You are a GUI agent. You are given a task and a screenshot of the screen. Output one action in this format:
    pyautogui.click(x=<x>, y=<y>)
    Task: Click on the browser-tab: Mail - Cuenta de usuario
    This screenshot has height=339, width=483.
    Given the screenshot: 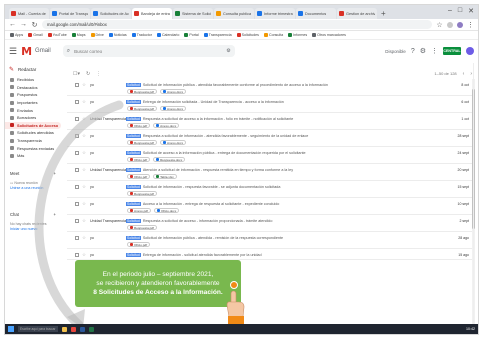 What is the action you would take?
    pyautogui.click(x=29, y=13)
    